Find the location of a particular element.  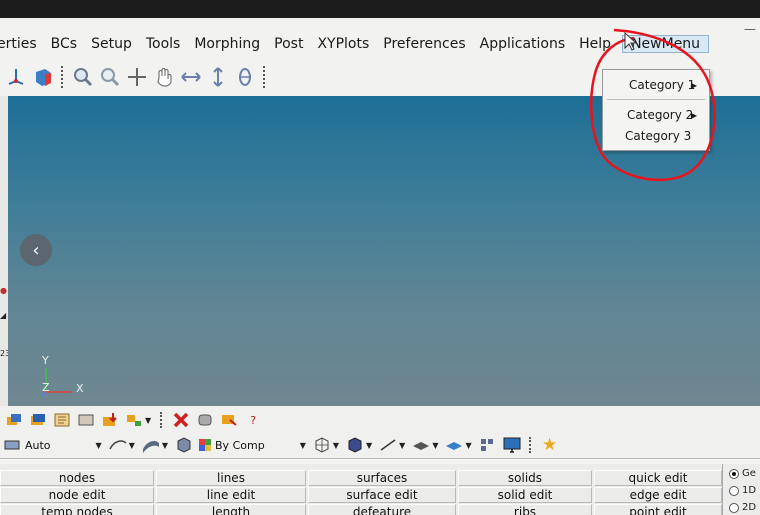

assembly-icon is located at coordinates (38, 420).